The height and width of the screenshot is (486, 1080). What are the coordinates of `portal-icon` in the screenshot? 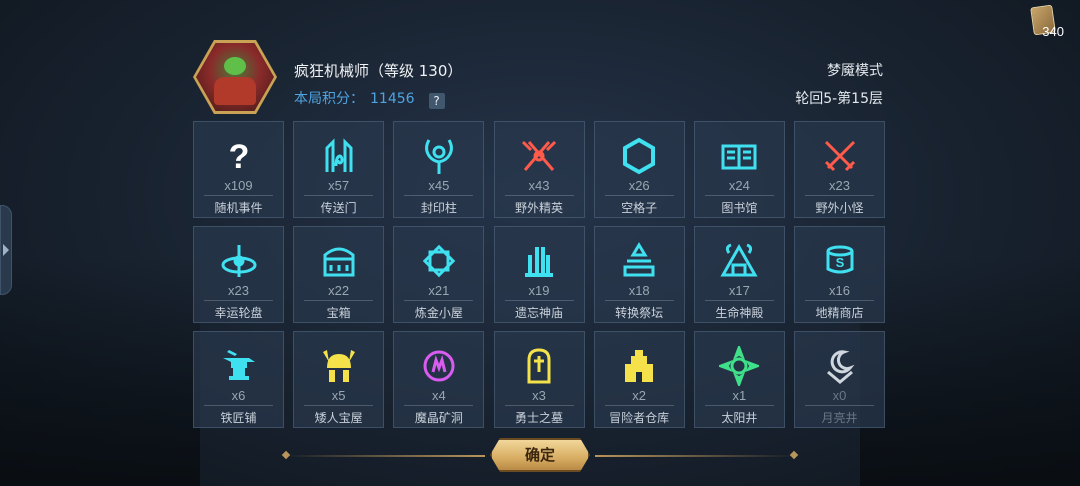 It's located at (339, 156).